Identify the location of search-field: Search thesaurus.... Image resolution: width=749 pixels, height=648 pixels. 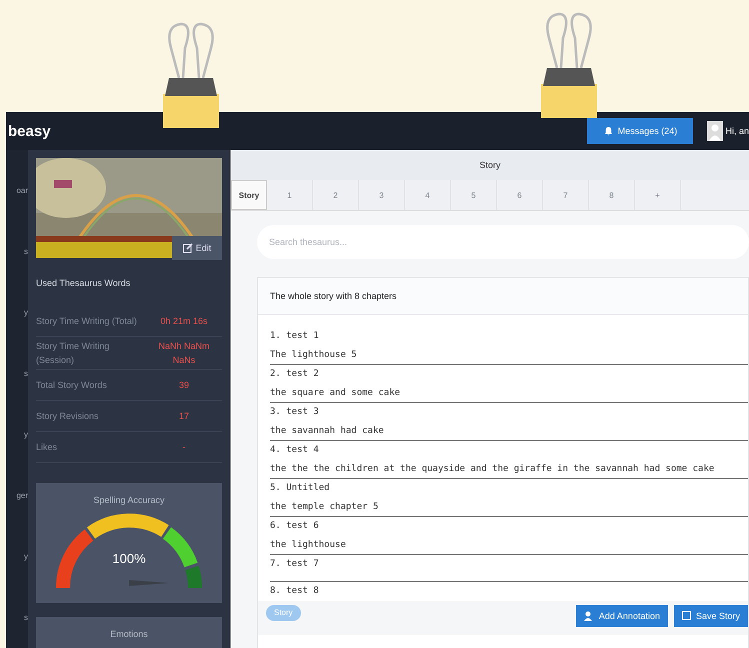
(503, 242).